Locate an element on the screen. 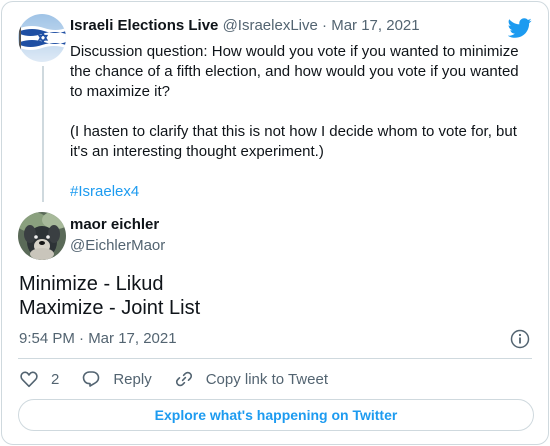 The width and height of the screenshot is (550, 446). israeli-flag-icon is located at coordinates (42, 38).